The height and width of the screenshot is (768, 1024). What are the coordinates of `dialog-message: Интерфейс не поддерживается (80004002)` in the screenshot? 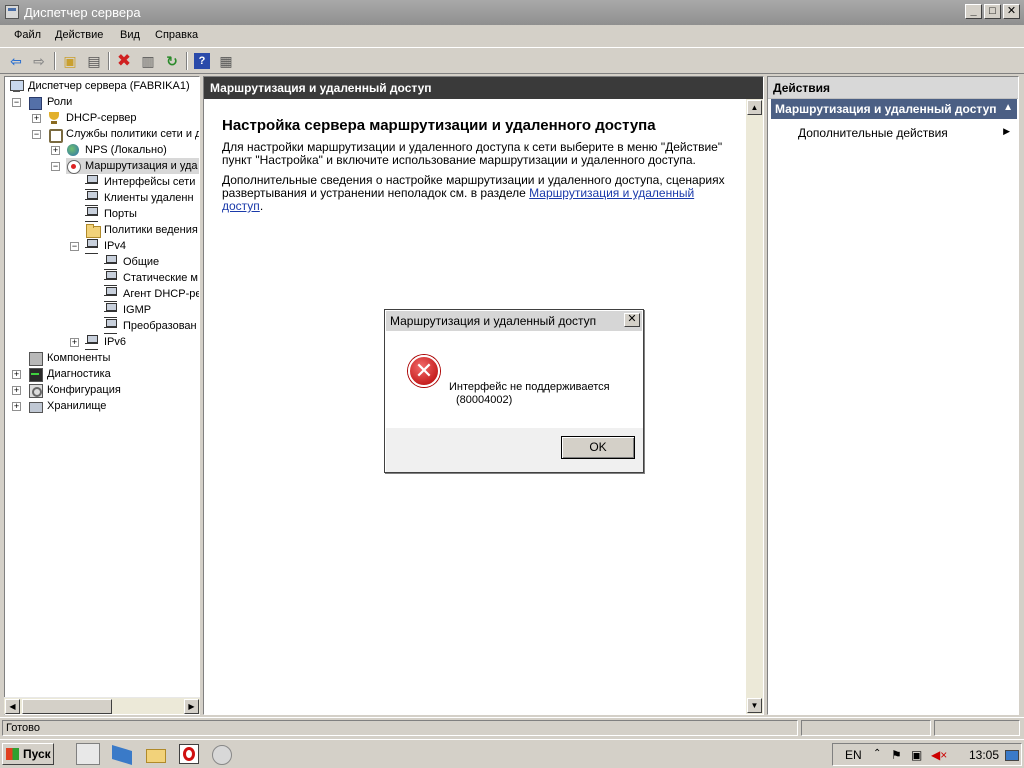 It's located at (529, 393).